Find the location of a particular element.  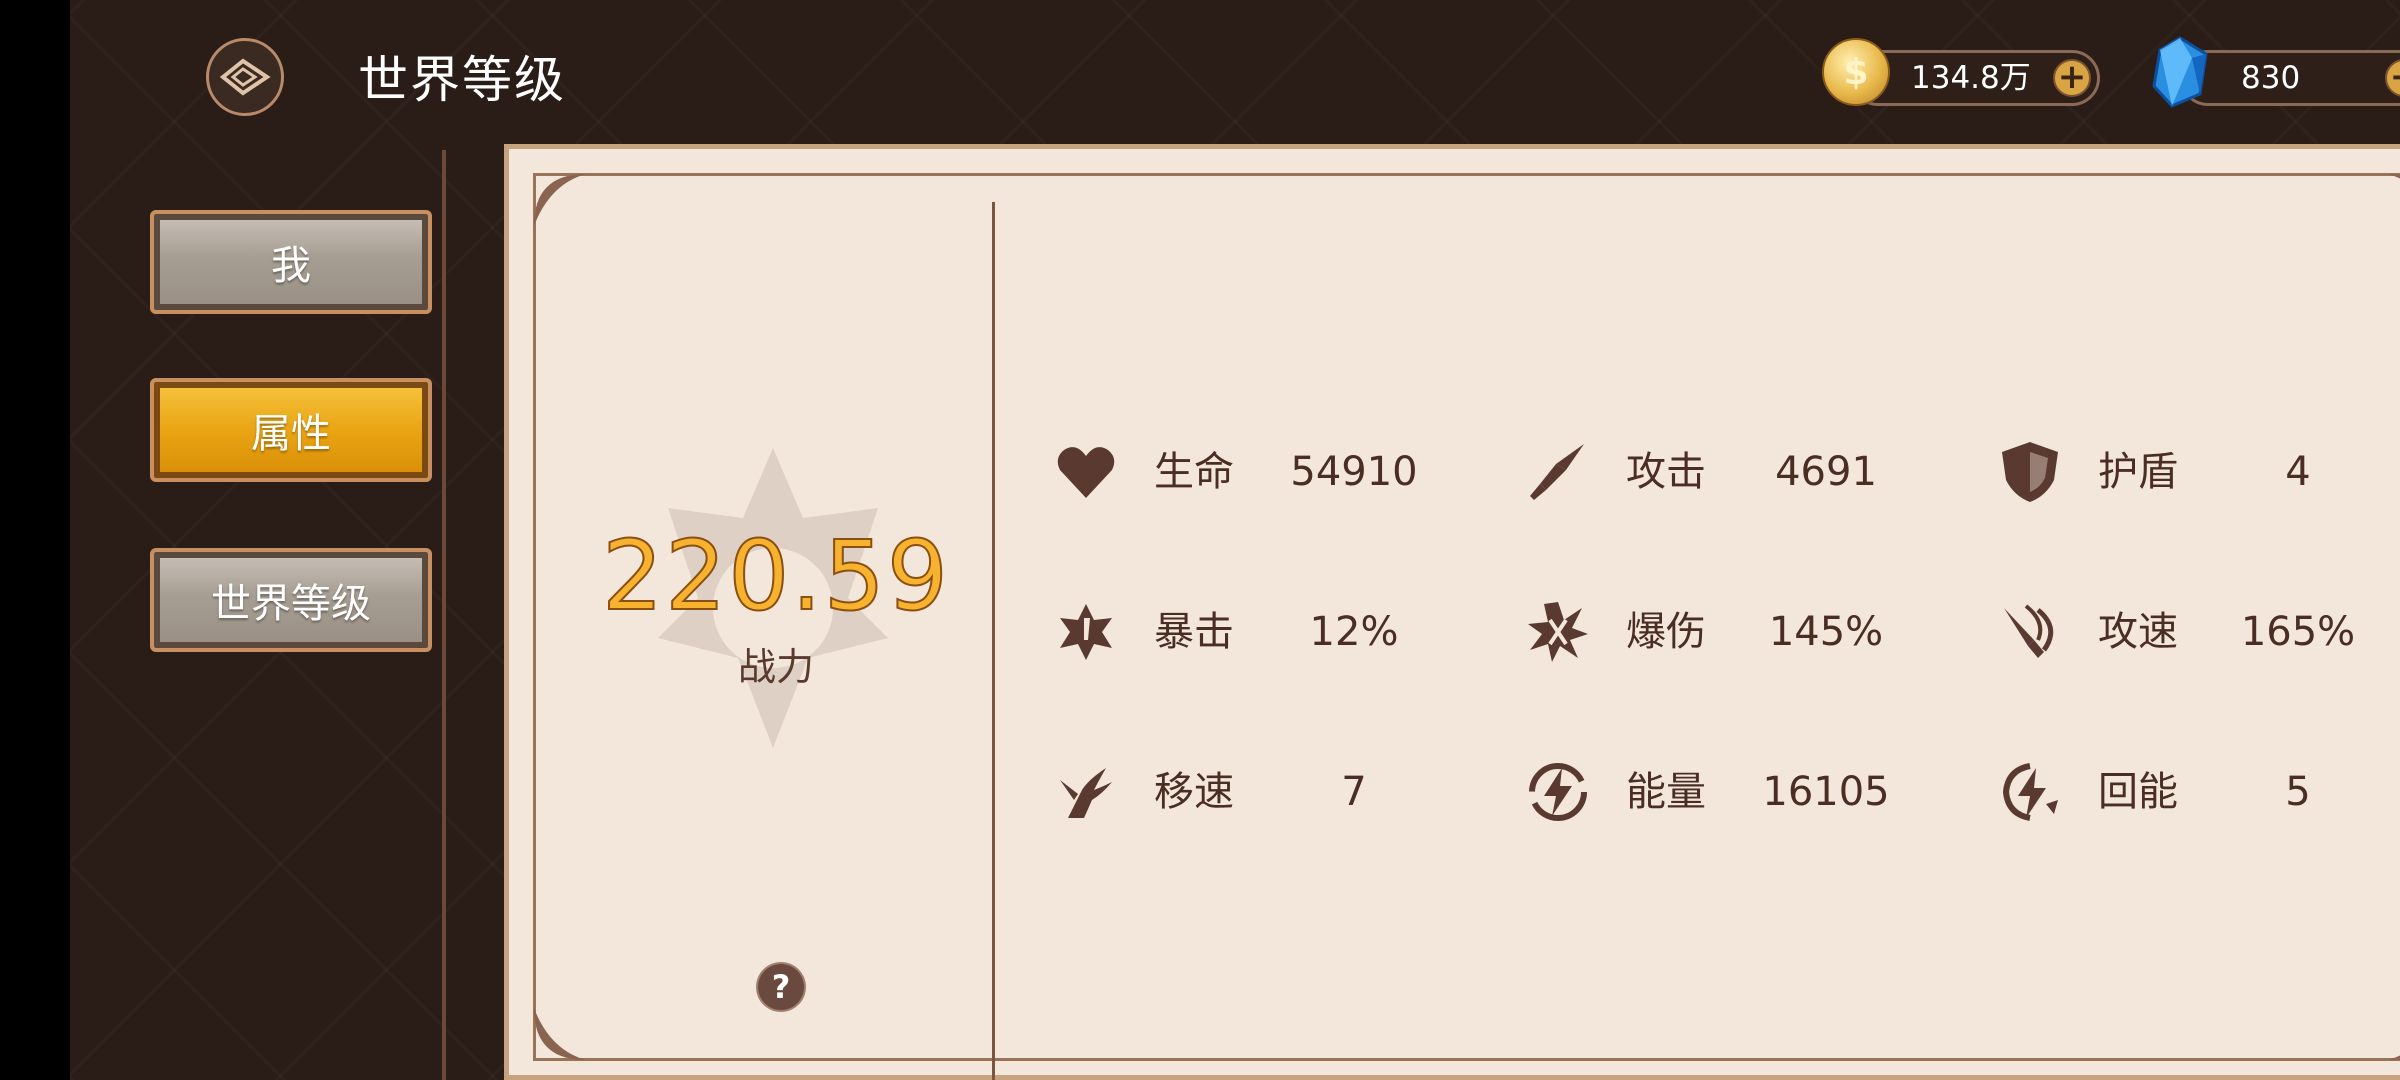

stat-value: 165% is located at coordinates (2298, 632).